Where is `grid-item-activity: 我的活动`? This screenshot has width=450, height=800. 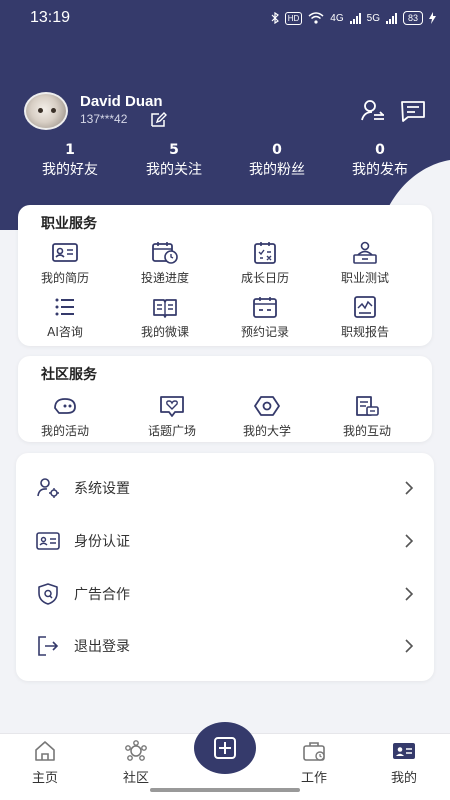 grid-item-activity: 我的活动 is located at coordinates (65, 416).